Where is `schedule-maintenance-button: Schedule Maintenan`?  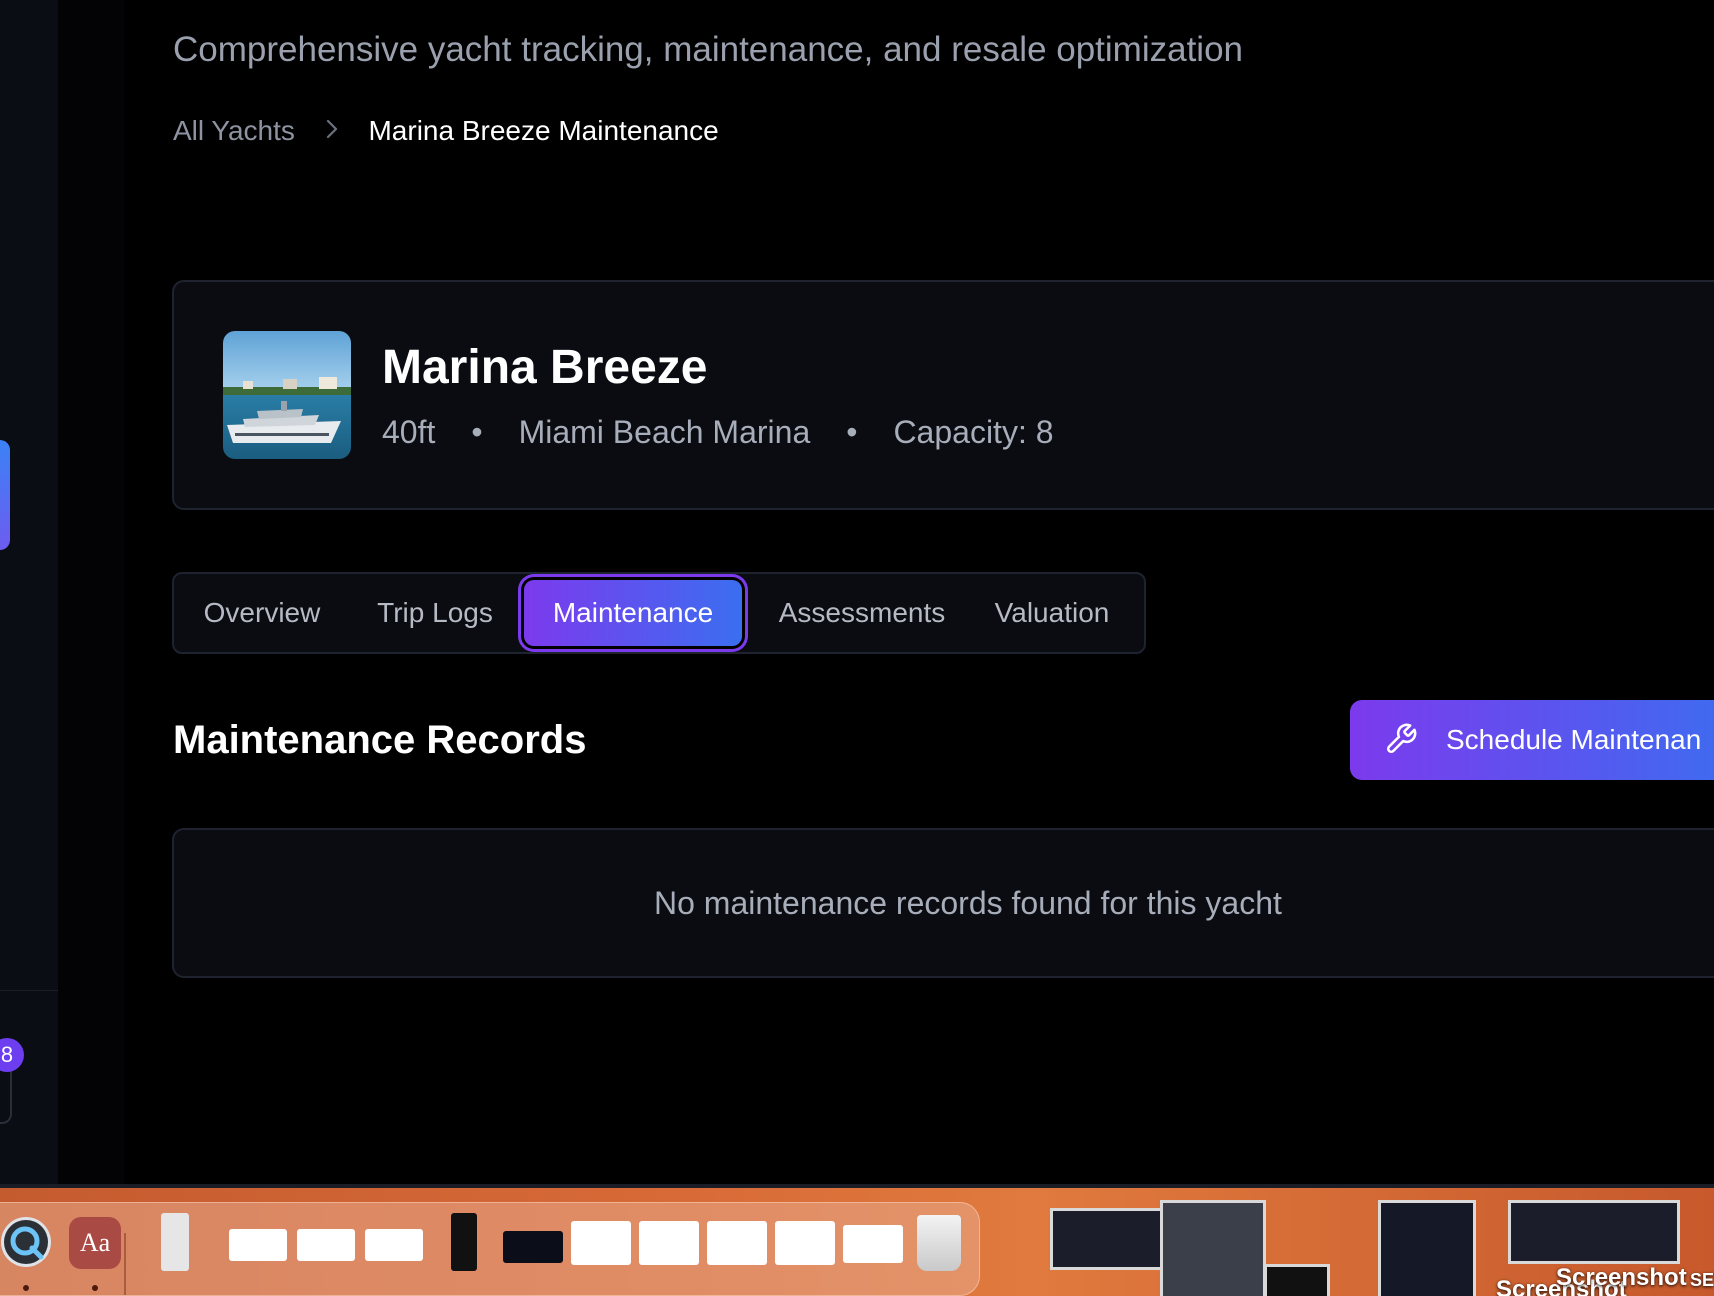 schedule-maintenance-button: Schedule Maintenan is located at coordinates (1532, 740).